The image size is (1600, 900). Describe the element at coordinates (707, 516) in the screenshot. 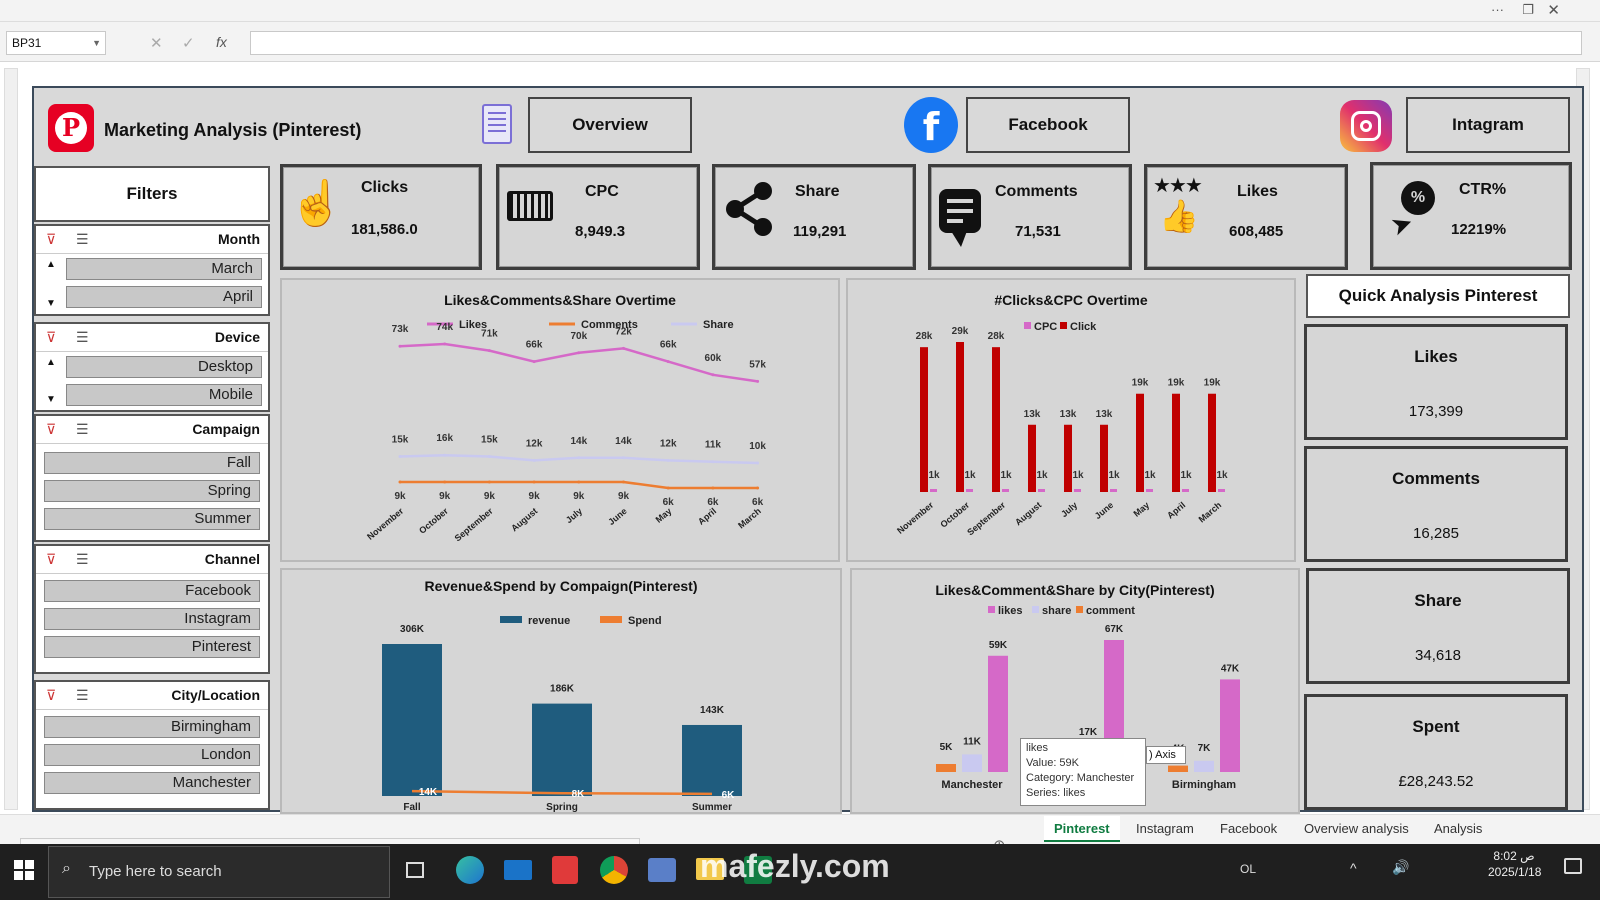

I see `x-tick-label: April` at that location.